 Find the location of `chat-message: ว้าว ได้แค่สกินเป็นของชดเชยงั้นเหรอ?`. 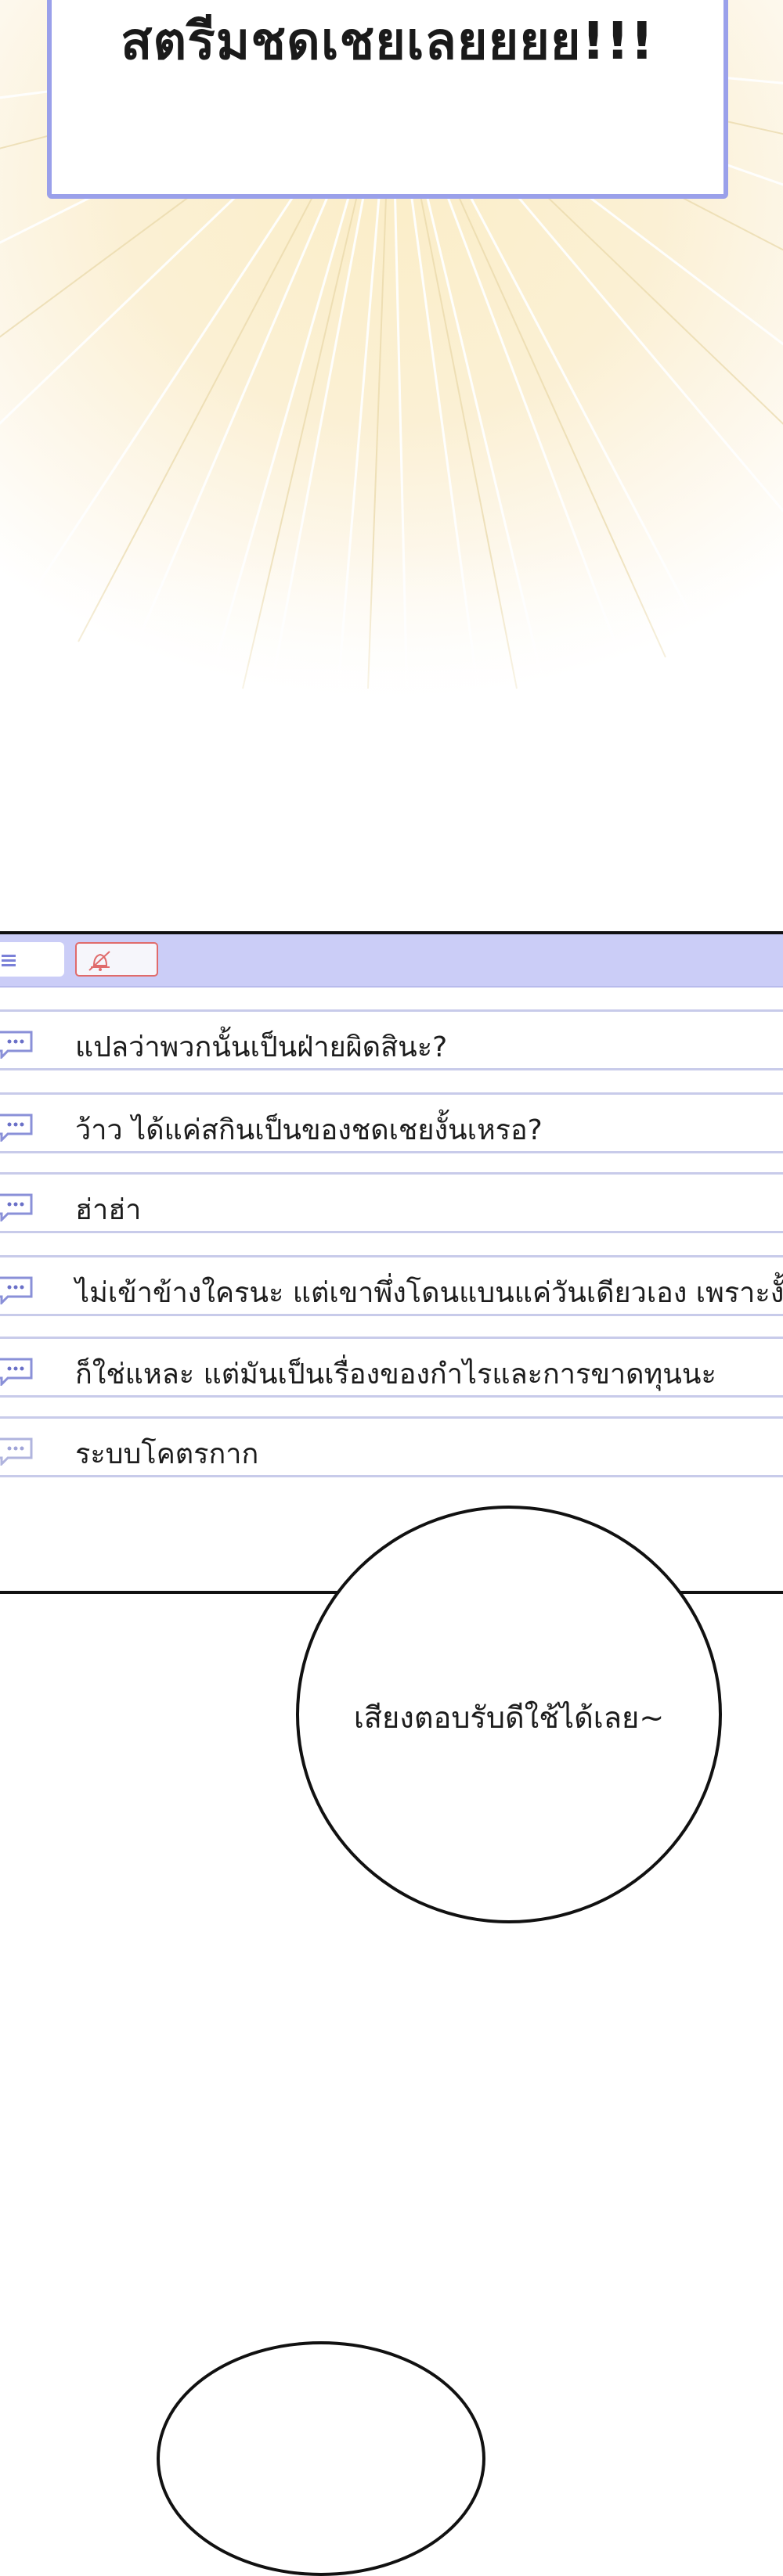

chat-message: ว้าว ได้แค่สกินเป็นของชดเชยงั้นเหรอ? is located at coordinates (391, 1123).